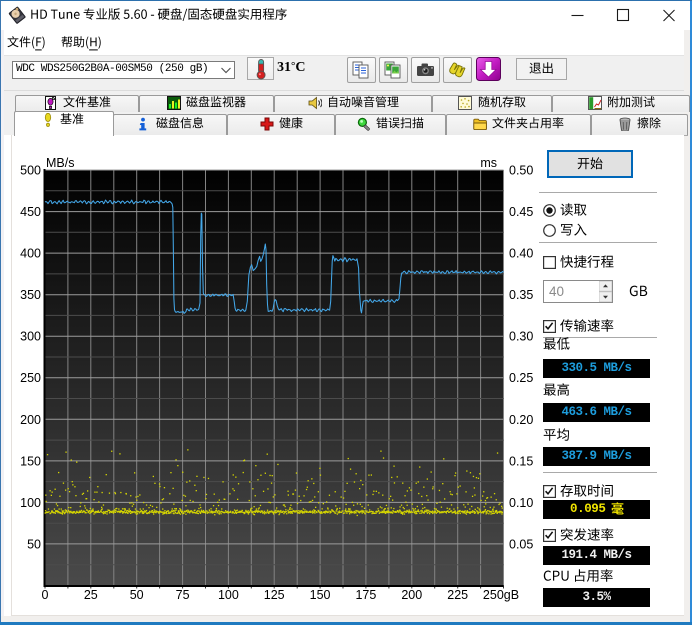 The image size is (692, 625). What do you see at coordinates (45, 595) in the screenshot?
I see `svg-text: 0` at bounding box center [45, 595].